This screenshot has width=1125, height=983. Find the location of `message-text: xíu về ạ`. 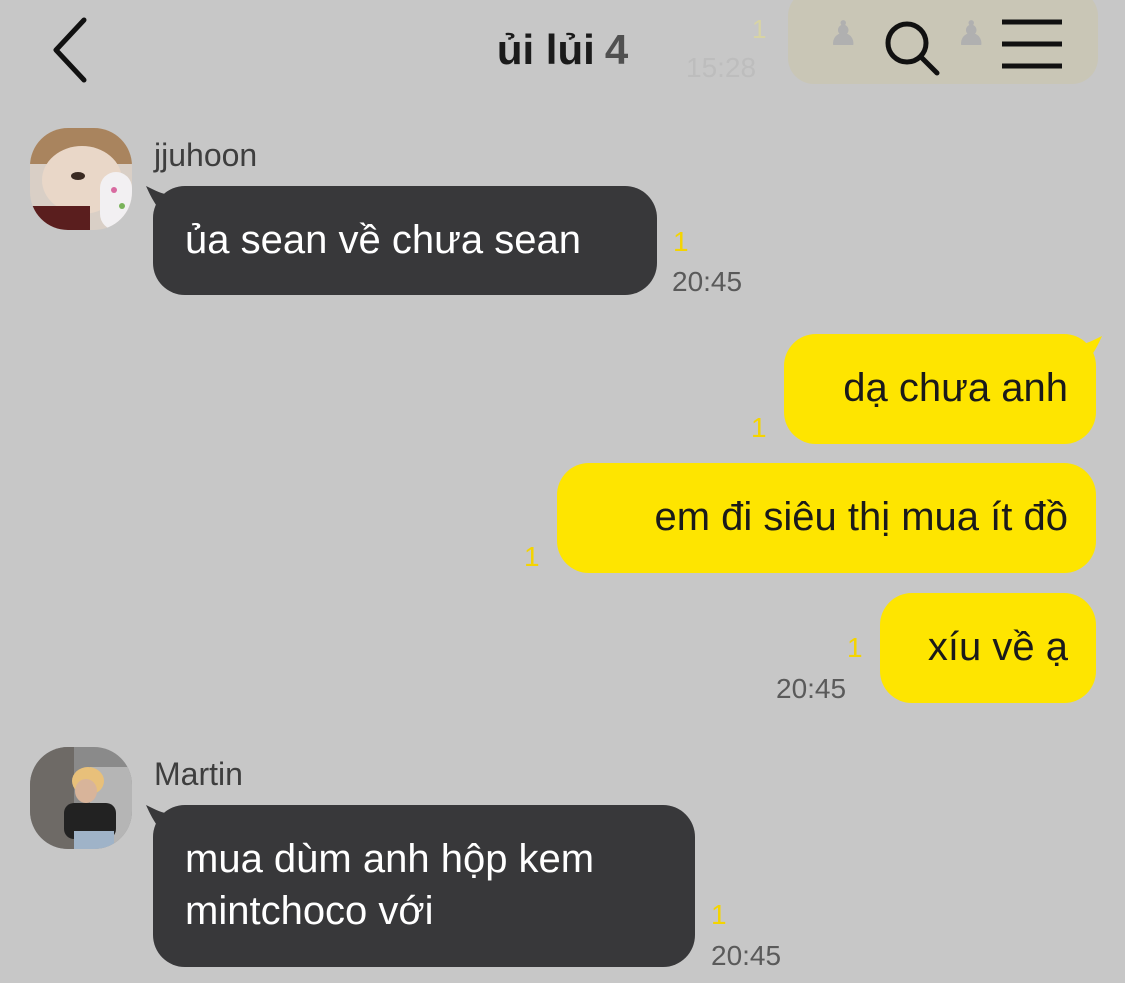

message-text: xíu về ạ is located at coordinates (997, 647).